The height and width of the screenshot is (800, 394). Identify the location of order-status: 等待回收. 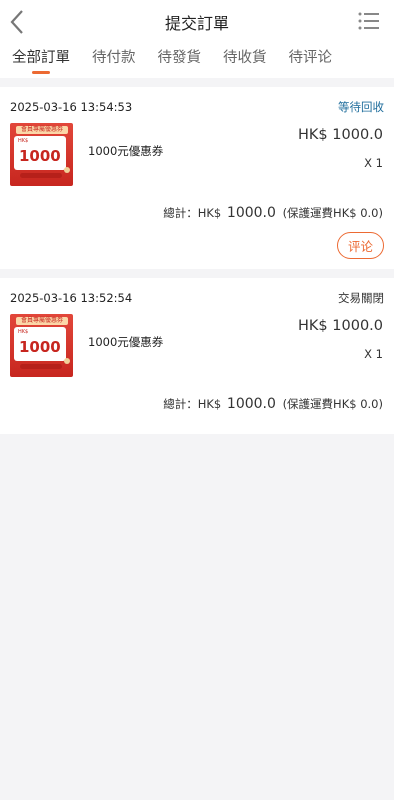
(361, 107).